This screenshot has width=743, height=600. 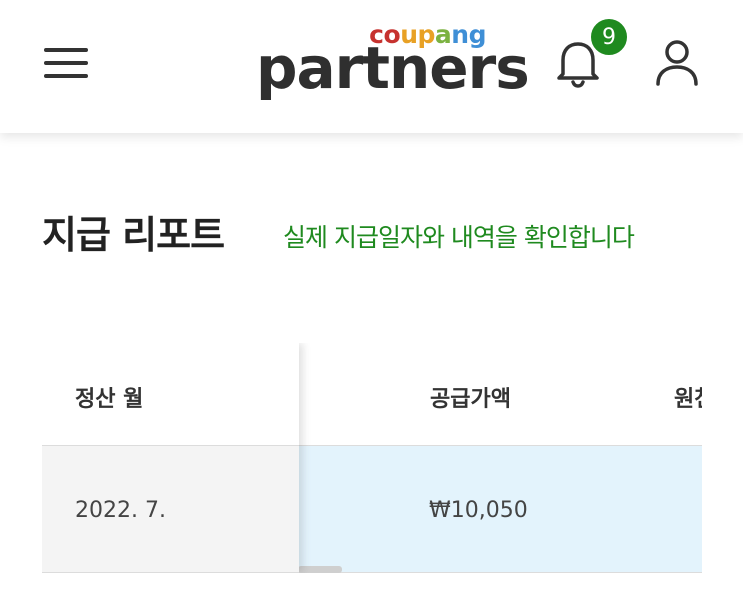 I want to click on hamburger-menu-icon, so click(x=66, y=50).